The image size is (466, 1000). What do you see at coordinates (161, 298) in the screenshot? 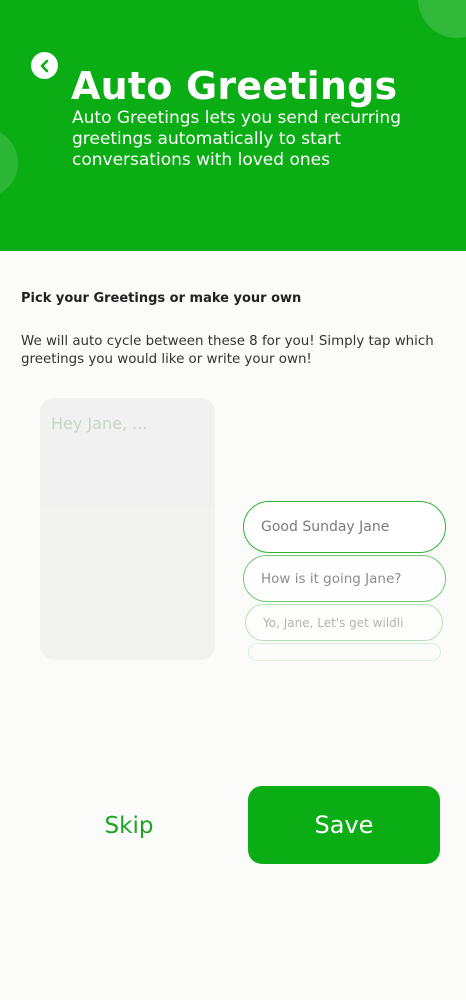
I see `section-title: Pick your Greetings or make your own` at bounding box center [161, 298].